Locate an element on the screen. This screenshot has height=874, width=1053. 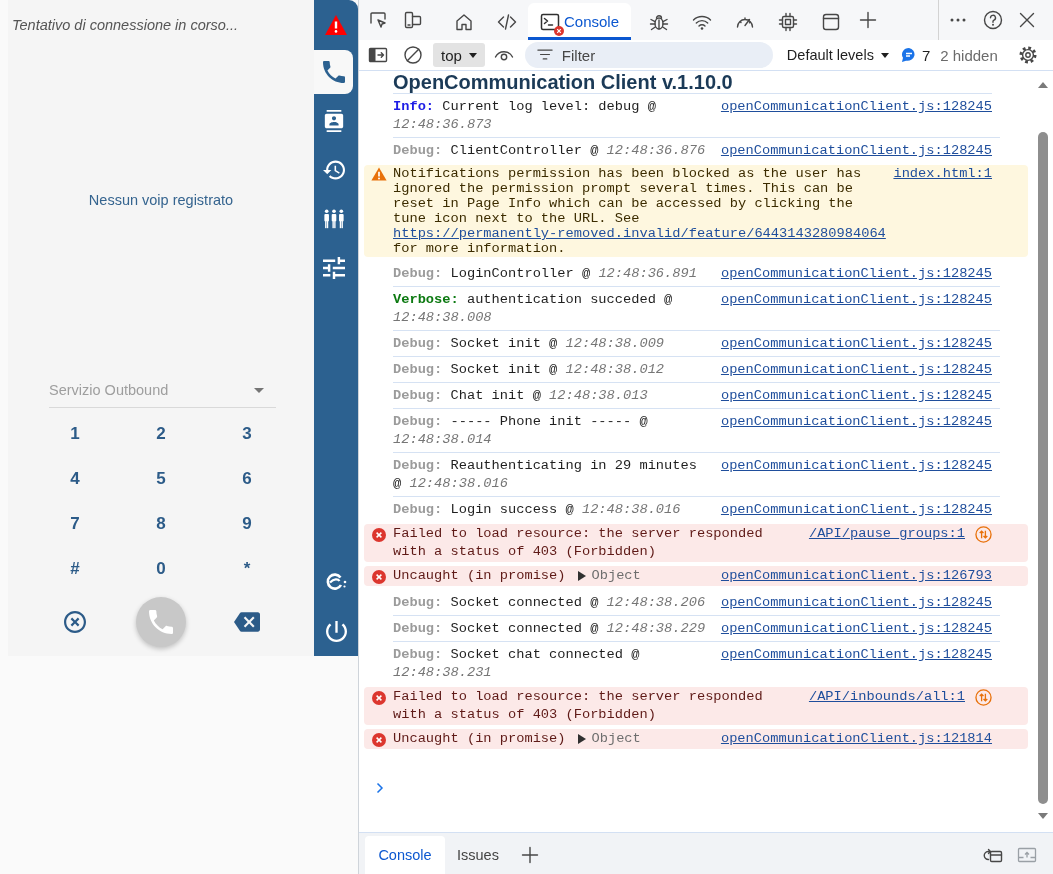
clear-icon is located at coordinates (75, 622).